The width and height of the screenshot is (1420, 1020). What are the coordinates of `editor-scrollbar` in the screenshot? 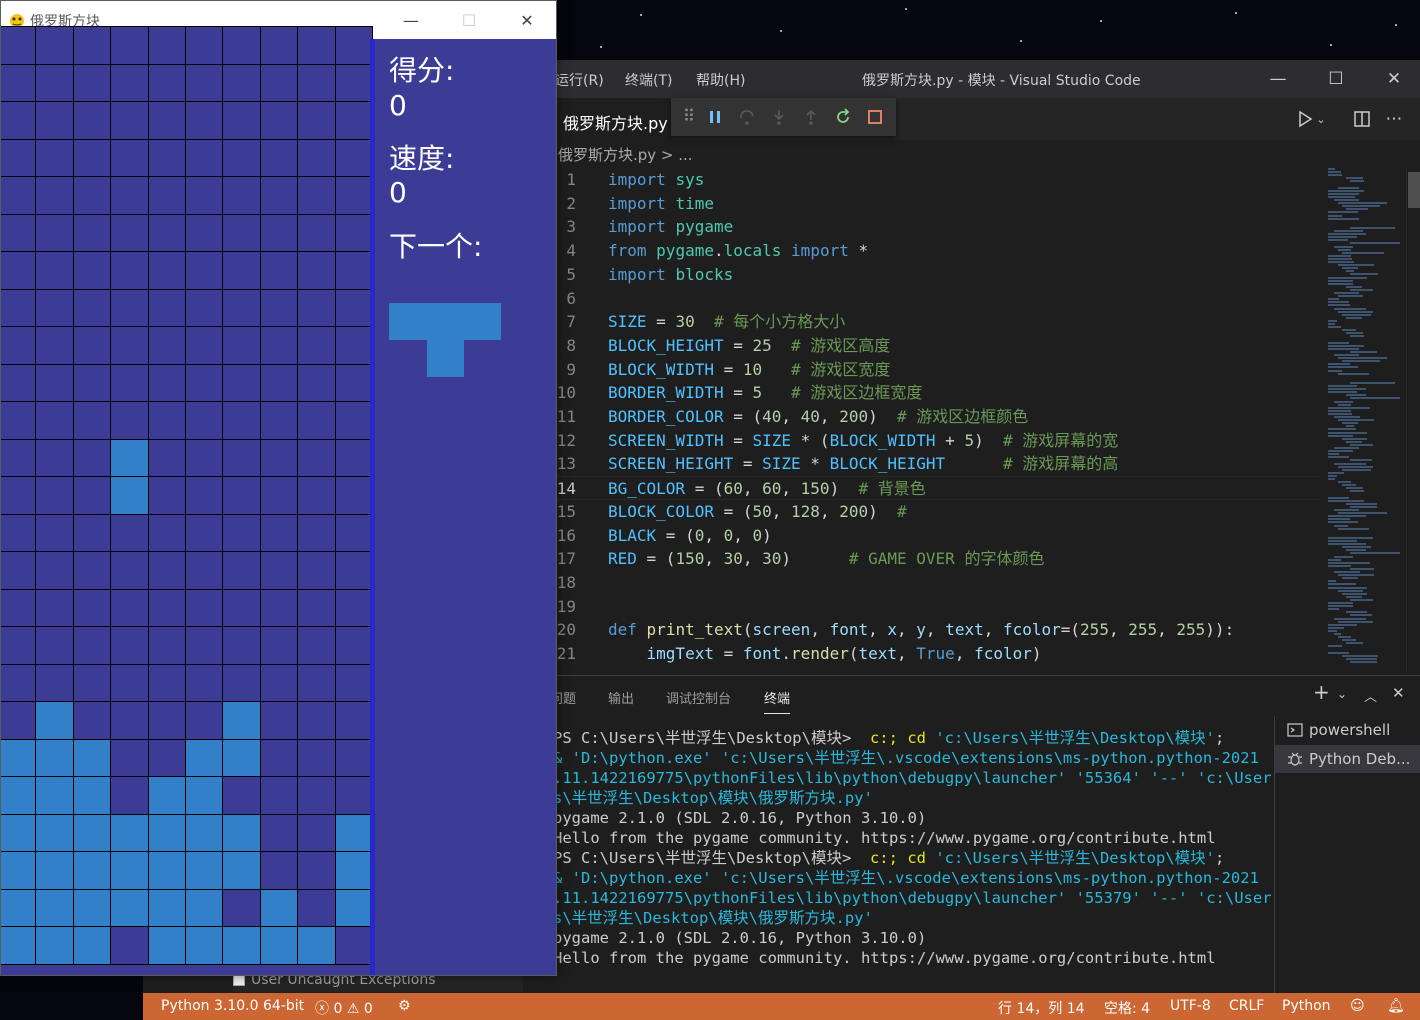 It's located at (1413, 420).